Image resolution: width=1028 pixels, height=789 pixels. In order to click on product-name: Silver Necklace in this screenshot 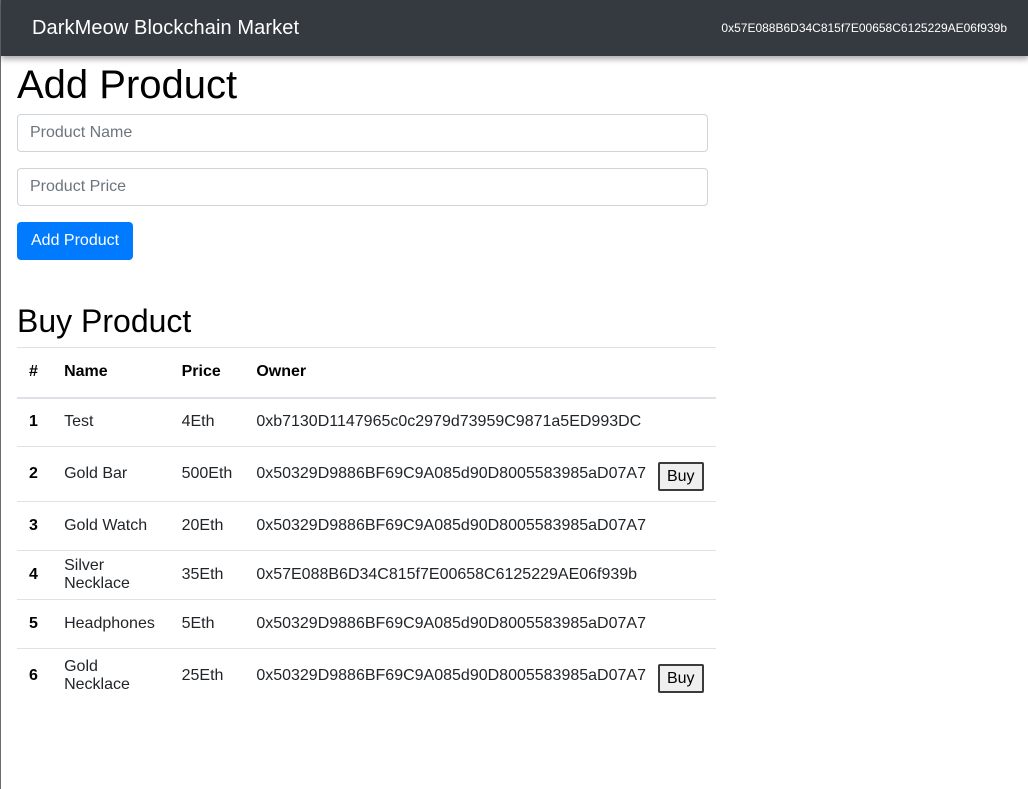, I will do `click(111, 575)`.